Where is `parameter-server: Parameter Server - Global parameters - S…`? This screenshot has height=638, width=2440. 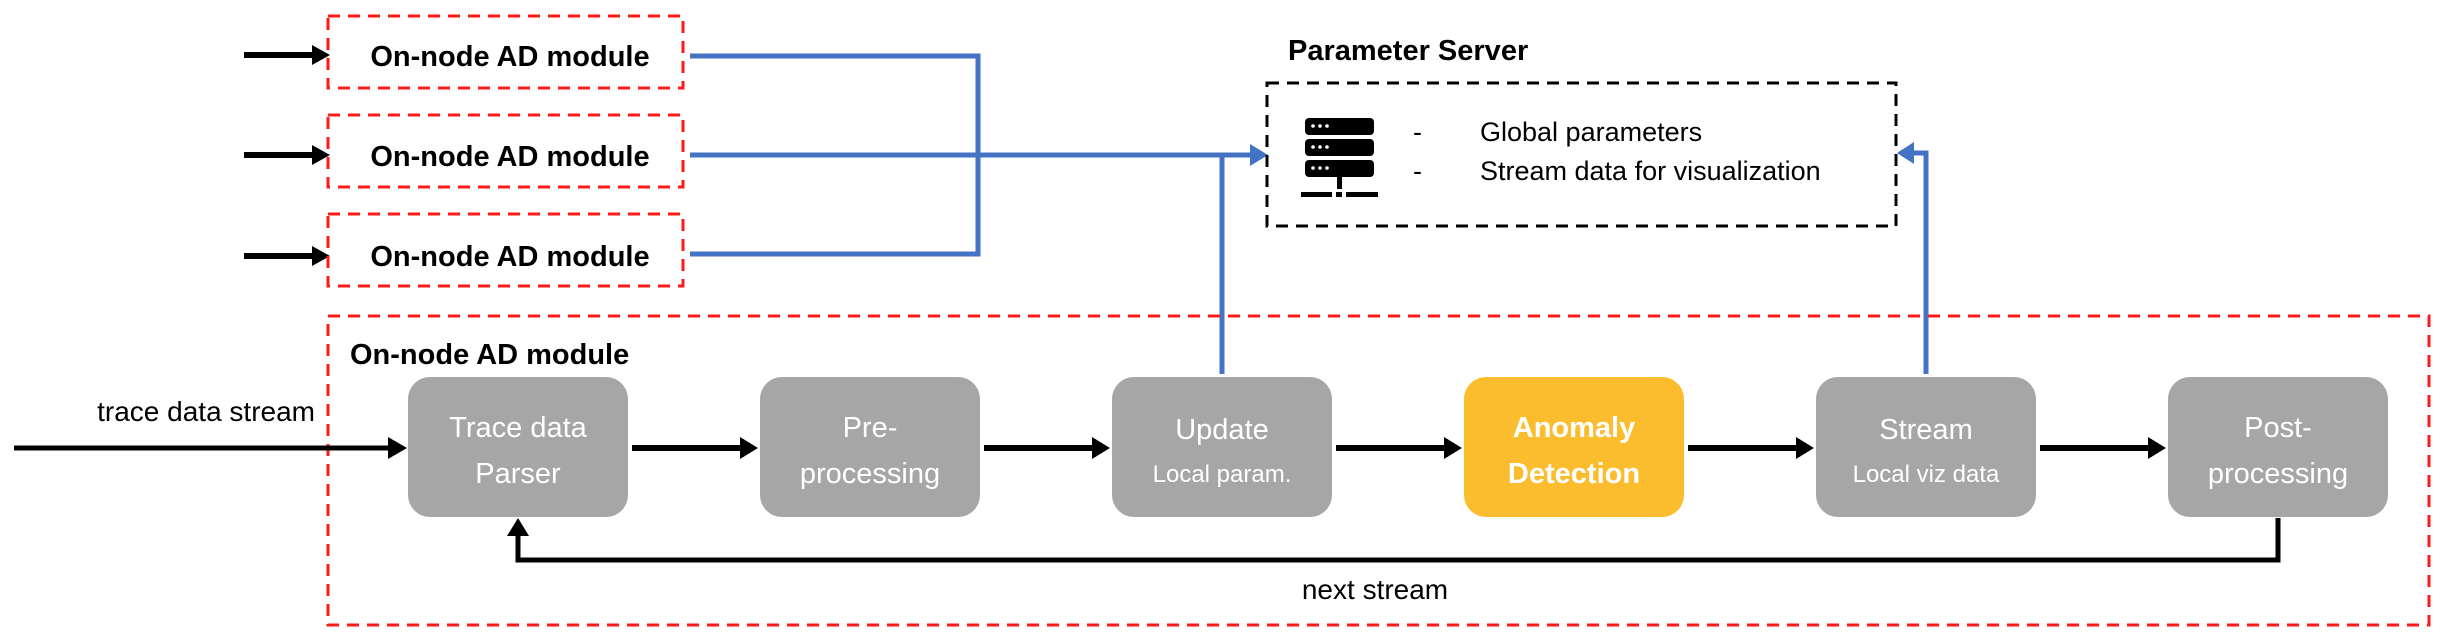 parameter-server: Parameter Server - Global parameters - S… is located at coordinates (1581, 131).